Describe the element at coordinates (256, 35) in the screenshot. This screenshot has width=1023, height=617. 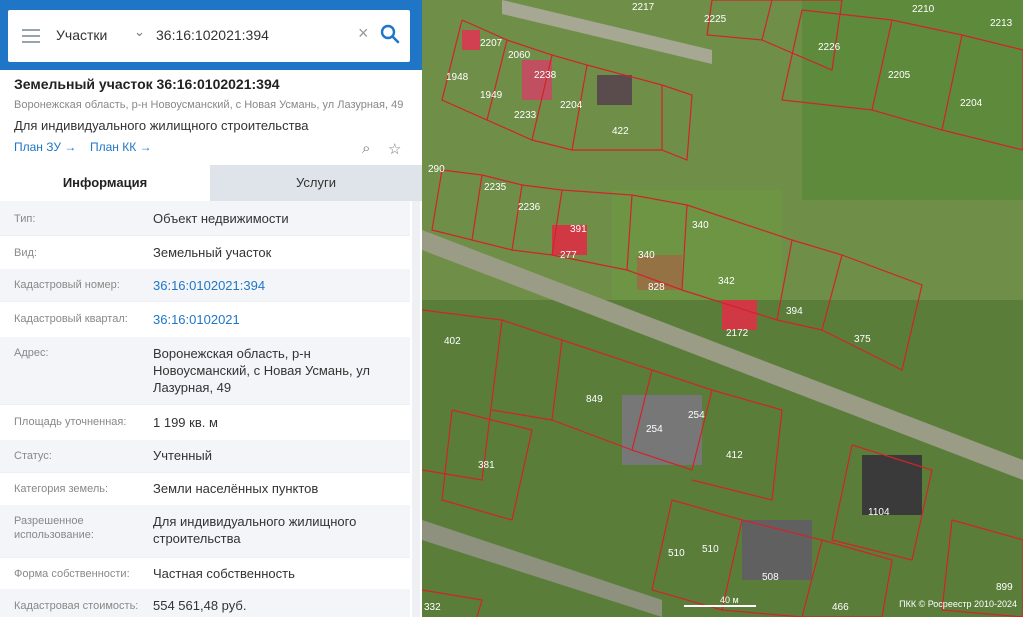
I see `search-input` at that location.